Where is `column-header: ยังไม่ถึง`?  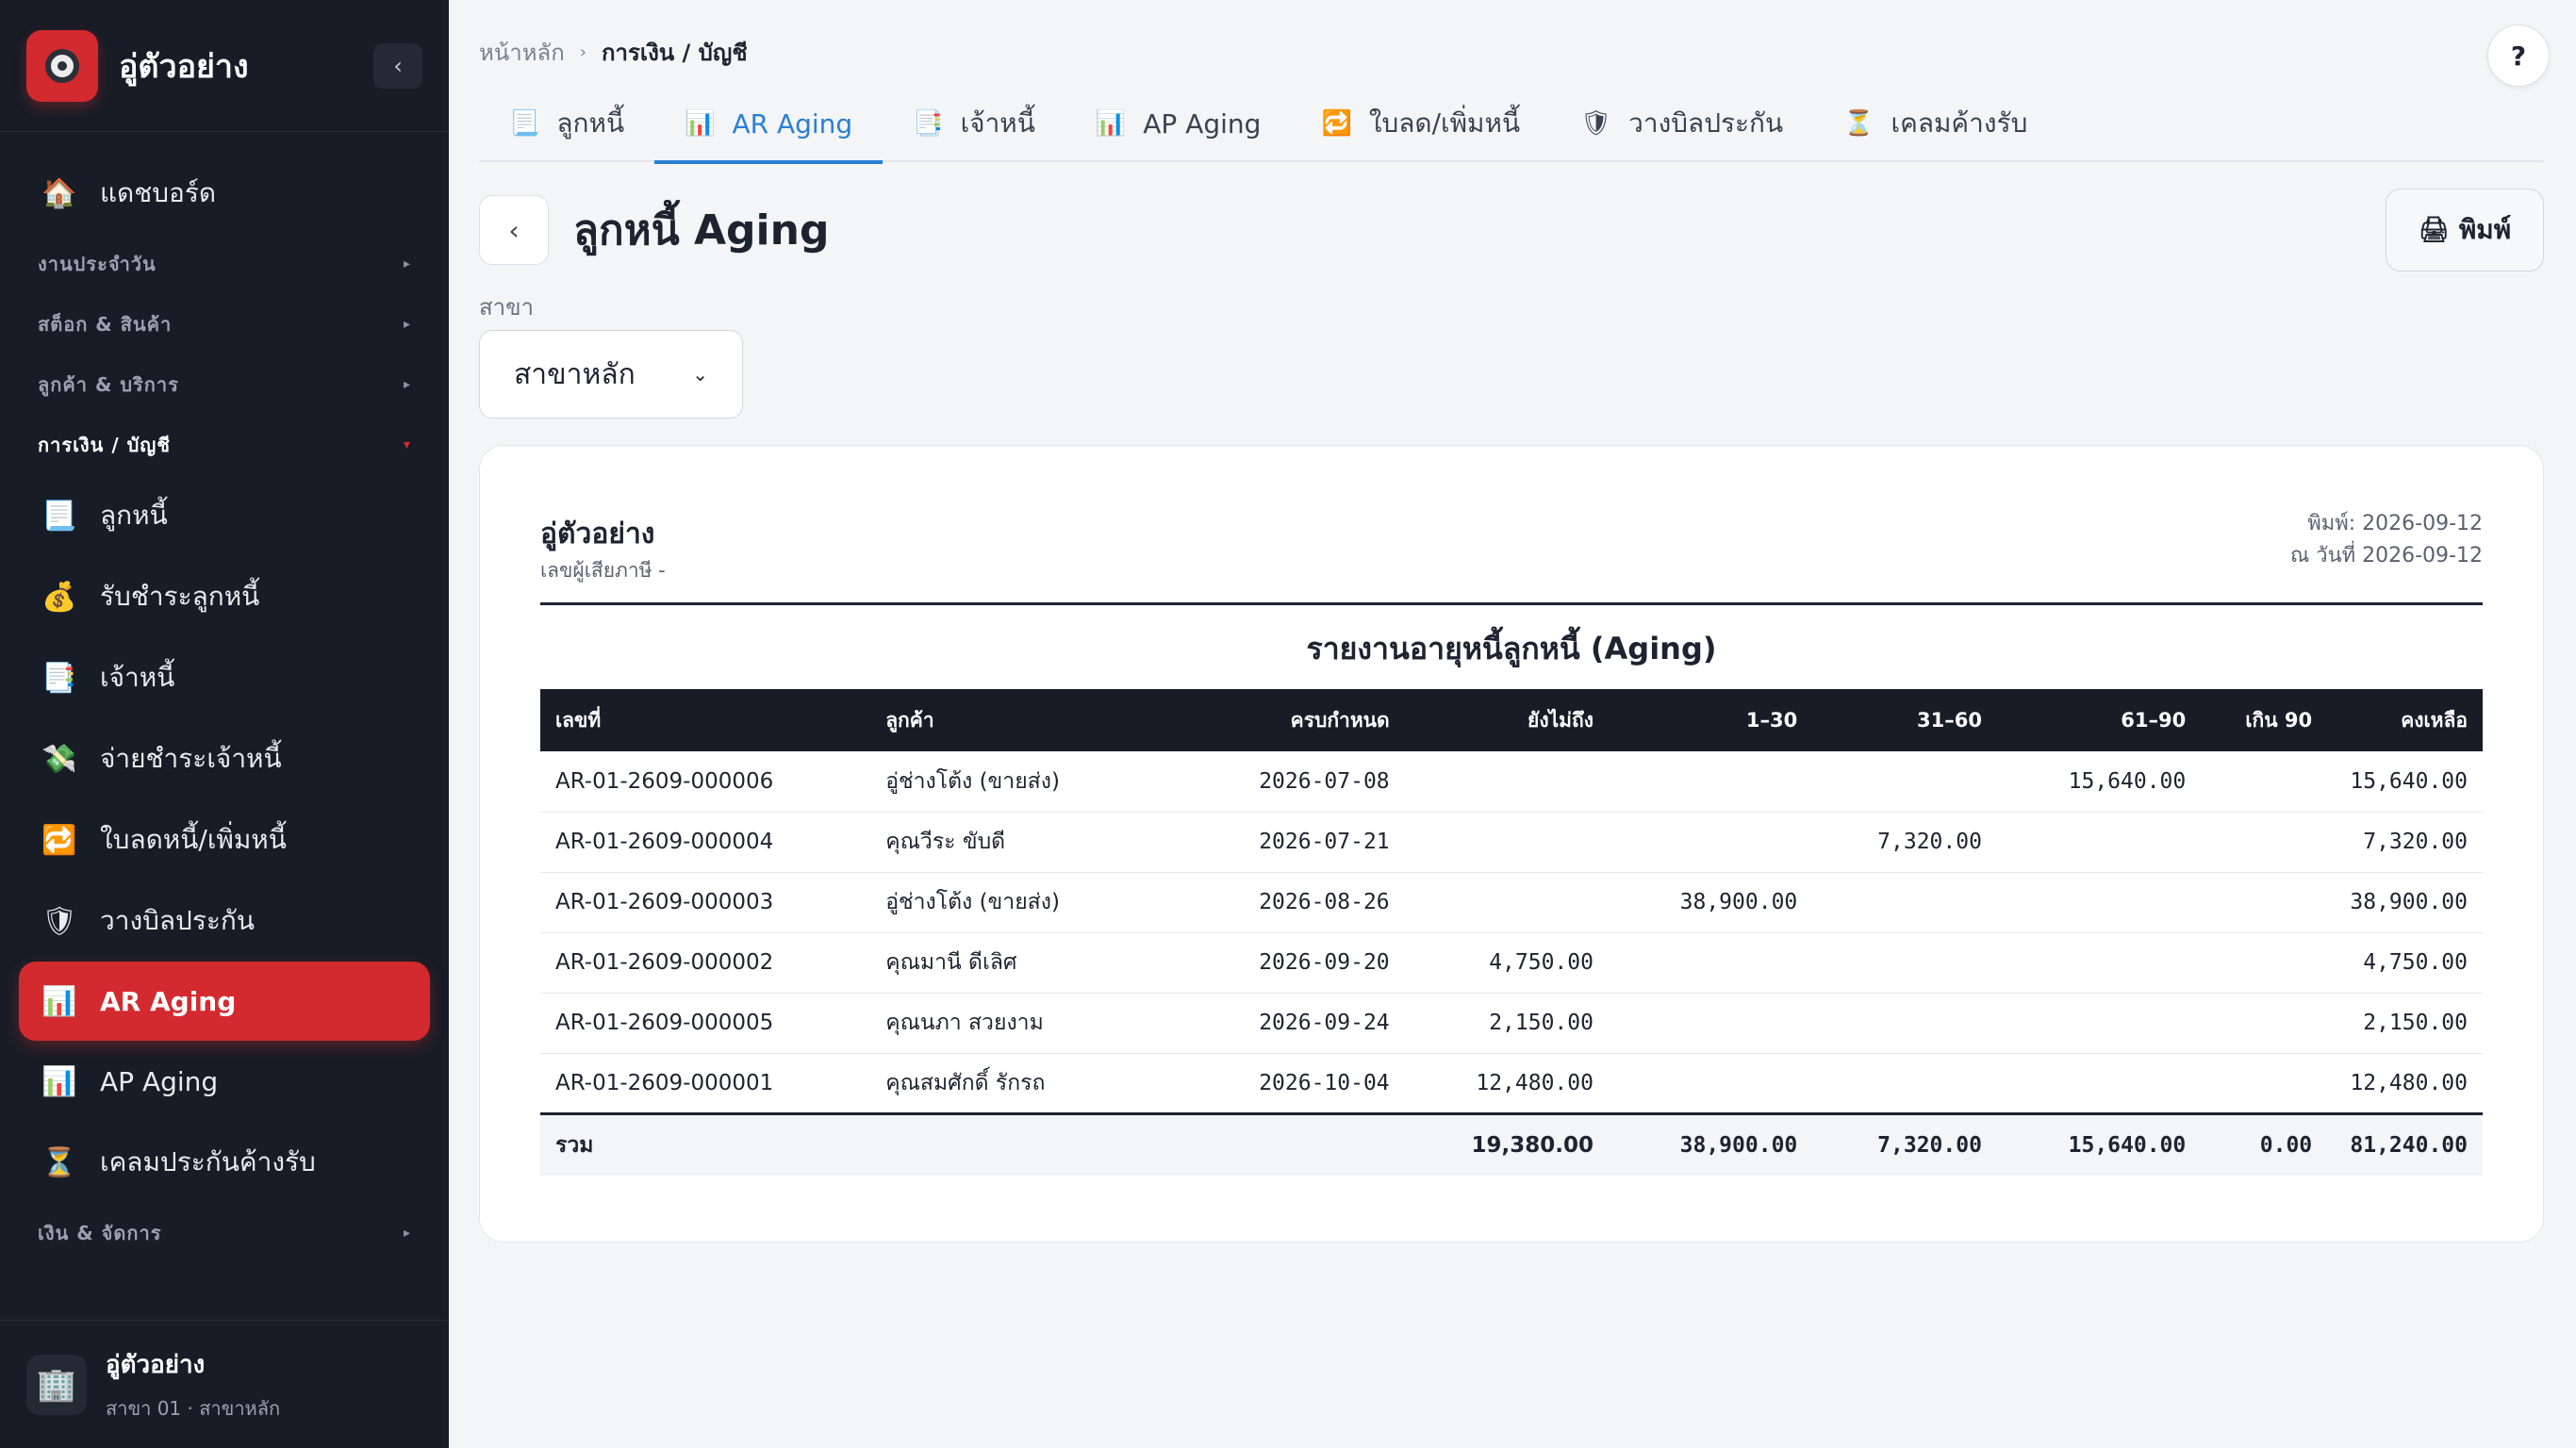 column-header: ยังไม่ถึง is located at coordinates (1506, 720).